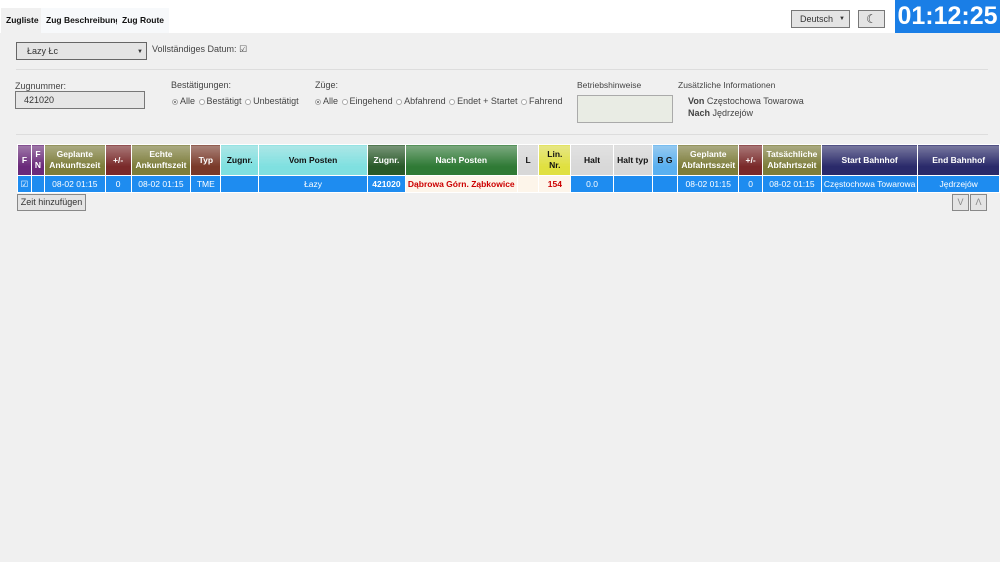  Describe the element at coordinates (461, 184) in the screenshot. I see `table-cell: Dąbrowa Górn. Ząbkowice` at that location.